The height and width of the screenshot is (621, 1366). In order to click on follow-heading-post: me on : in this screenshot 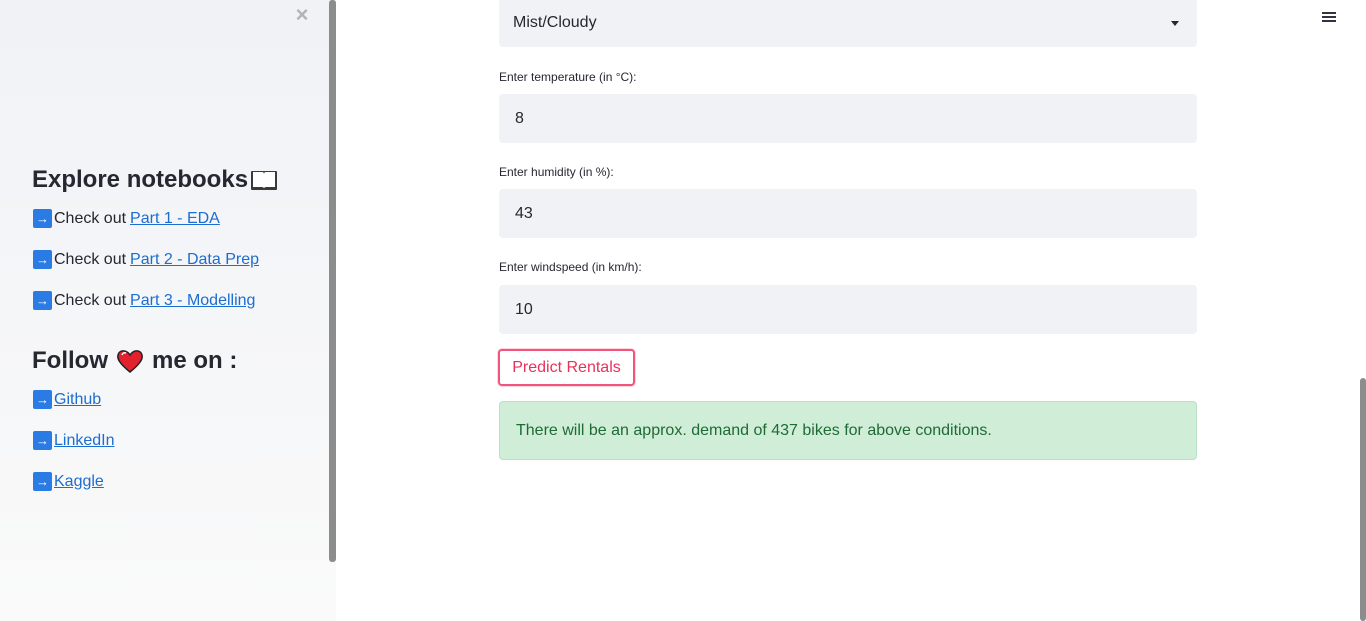, I will do `click(194, 360)`.